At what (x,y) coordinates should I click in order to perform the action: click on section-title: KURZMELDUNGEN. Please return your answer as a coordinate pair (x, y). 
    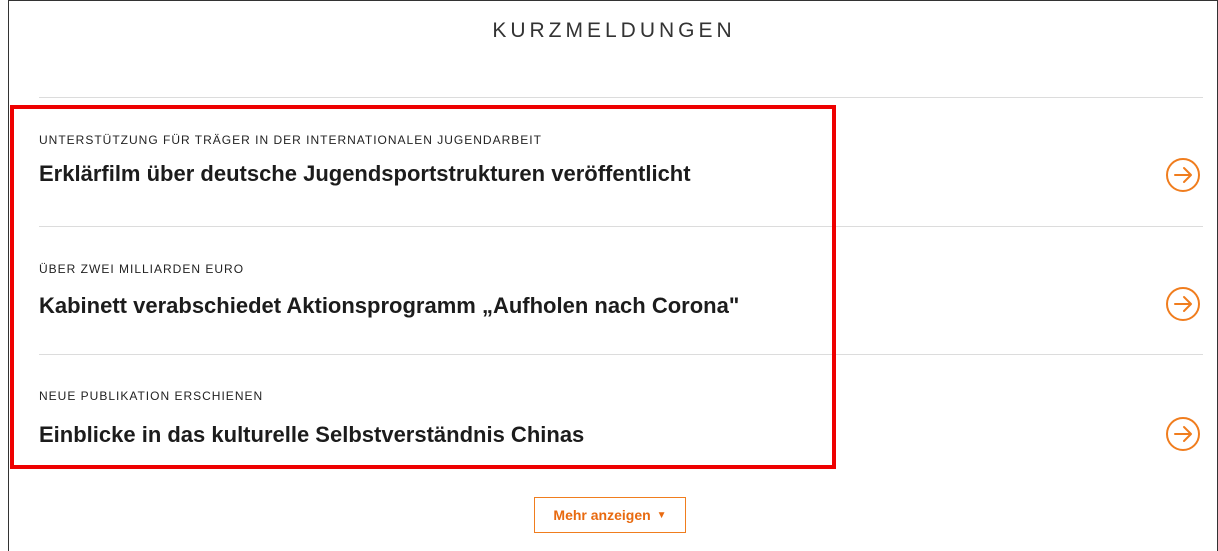
    Looking at the image, I should click on (614, 30).